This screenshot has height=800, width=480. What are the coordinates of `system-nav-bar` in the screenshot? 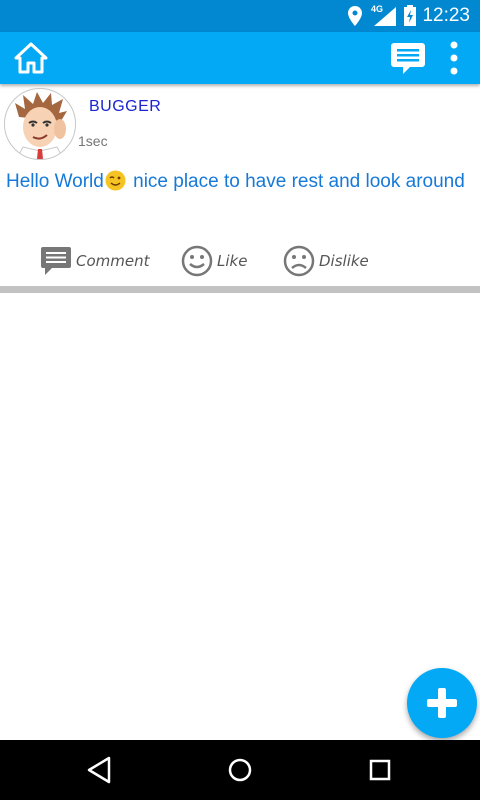 It's located at (240, 770).